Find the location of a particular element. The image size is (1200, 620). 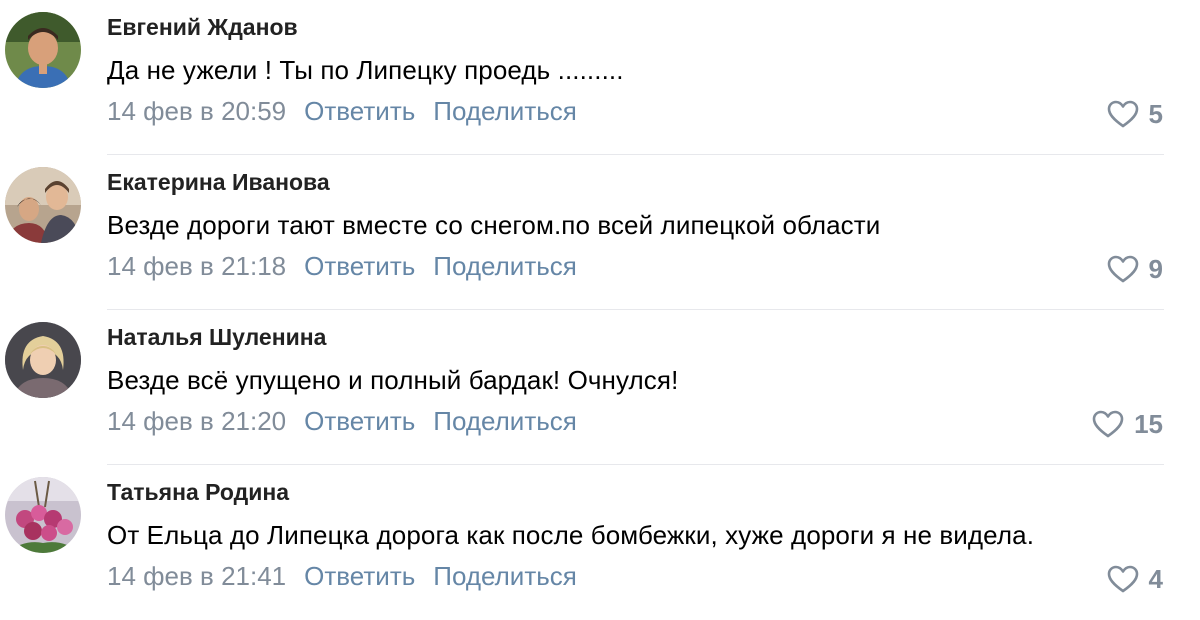

comment-date: 14 фев в 21:41 is located at coordinates (196, 576).